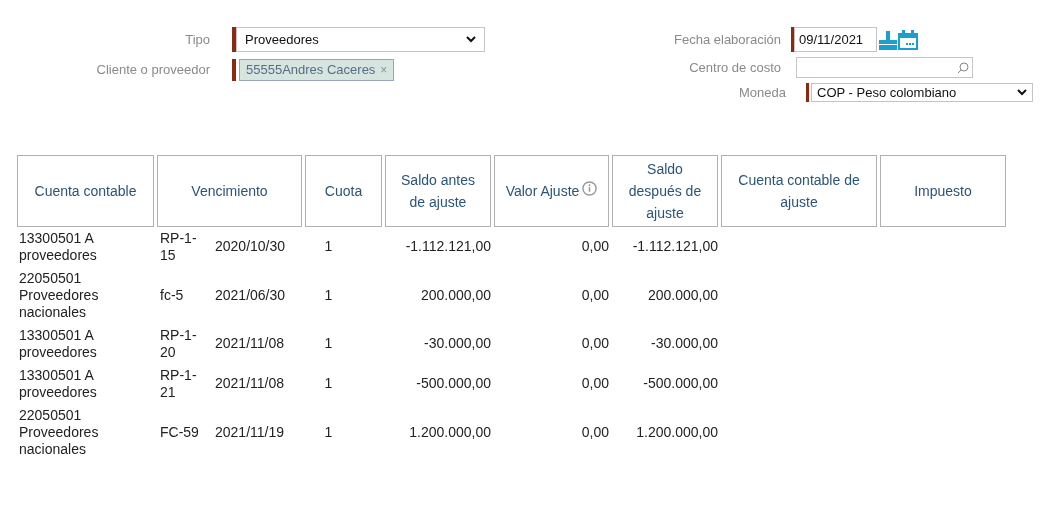  Describe the element at coordinates (343, 190) in the screenshot. I see `column-header: Cuota` at that location.